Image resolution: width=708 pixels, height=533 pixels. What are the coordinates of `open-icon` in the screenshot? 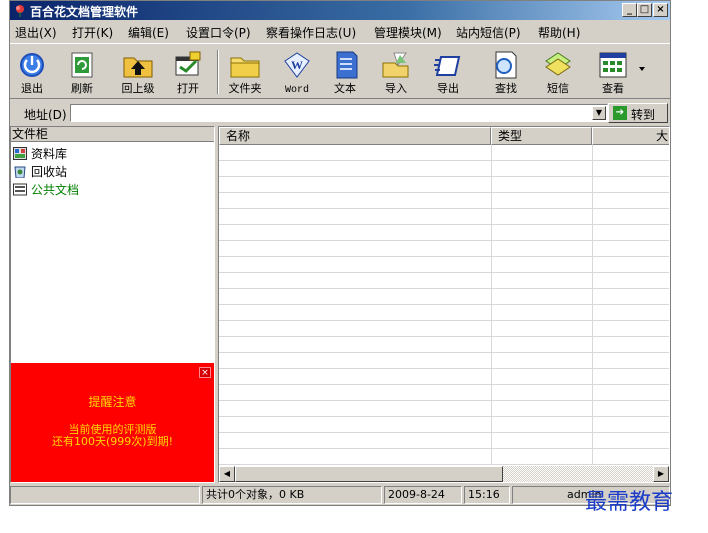 It's located at (188, 63).